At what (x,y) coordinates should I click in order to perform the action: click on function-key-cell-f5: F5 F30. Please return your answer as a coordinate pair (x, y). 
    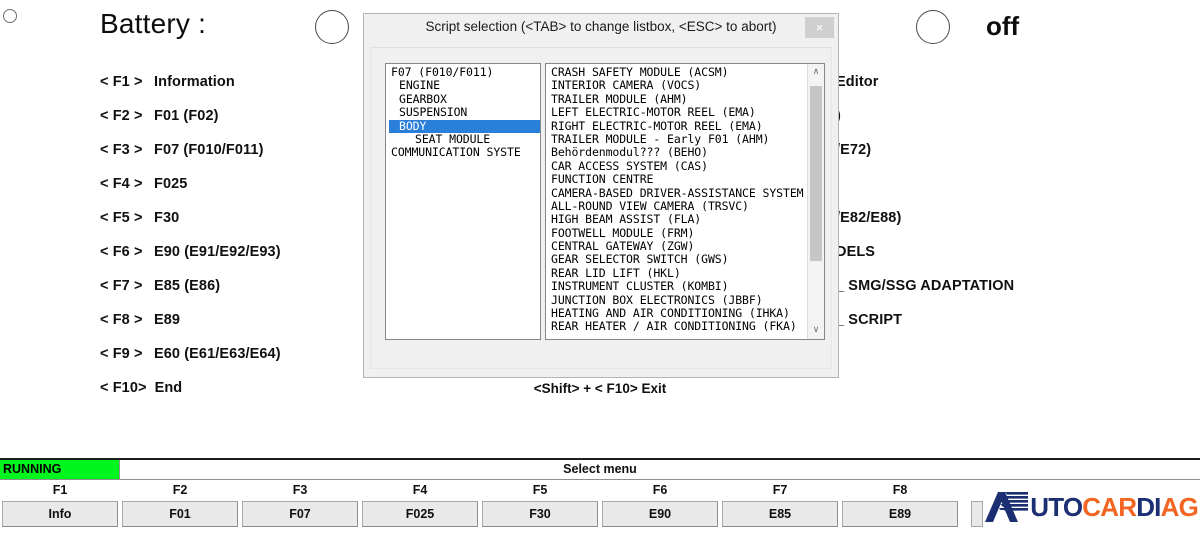
    Looking at the image, I should click on (540, 507).